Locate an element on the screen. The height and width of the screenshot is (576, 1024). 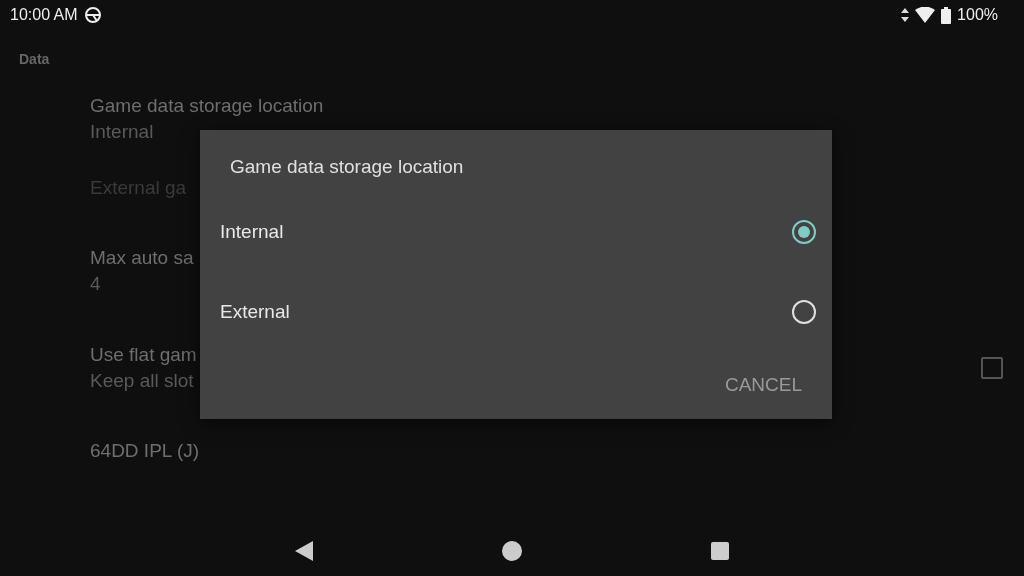
battery-percent: 100% is located at coordinates (977, 15).